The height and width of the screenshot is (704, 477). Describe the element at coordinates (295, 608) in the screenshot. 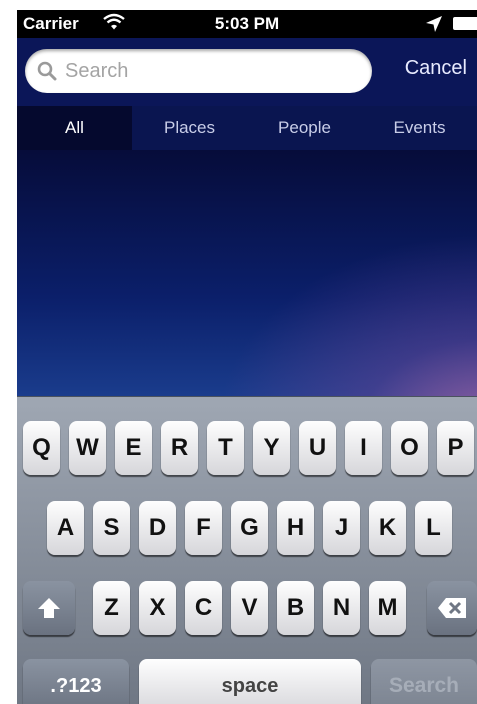

I see `key-b: B` at that location.